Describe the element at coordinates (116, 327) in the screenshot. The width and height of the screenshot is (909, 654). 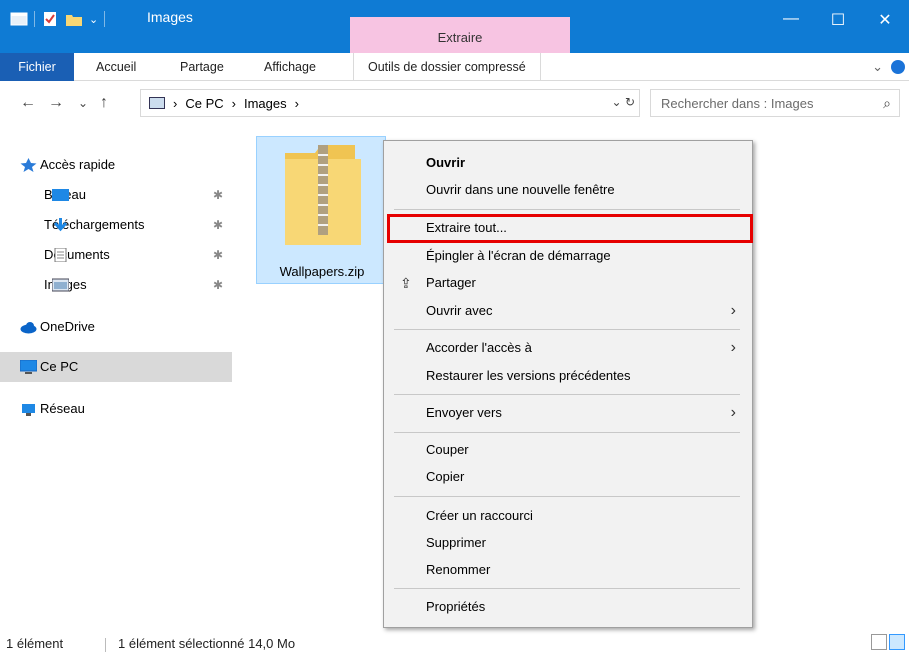
I see `sidebar-item-onedrive: OneDrive` at that location.